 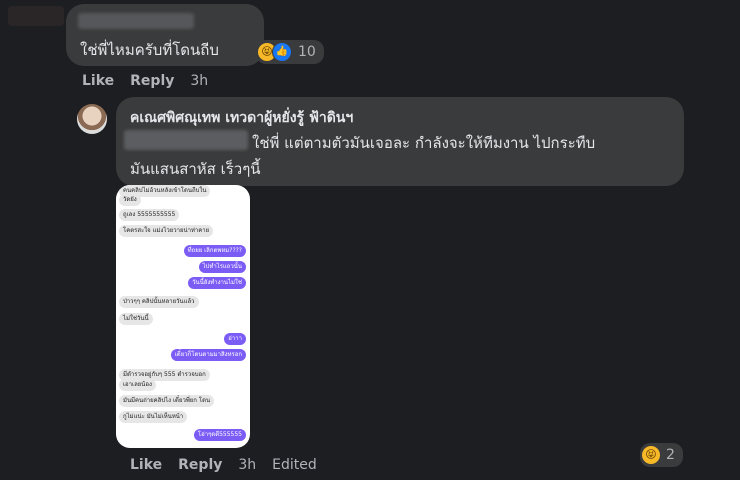 I want to click on reply-author-name: คเณศพิศณุเทพ เทวดาผู้หยั่งรู้ ฟ้าดินฯ, so click(x=241, y=118).